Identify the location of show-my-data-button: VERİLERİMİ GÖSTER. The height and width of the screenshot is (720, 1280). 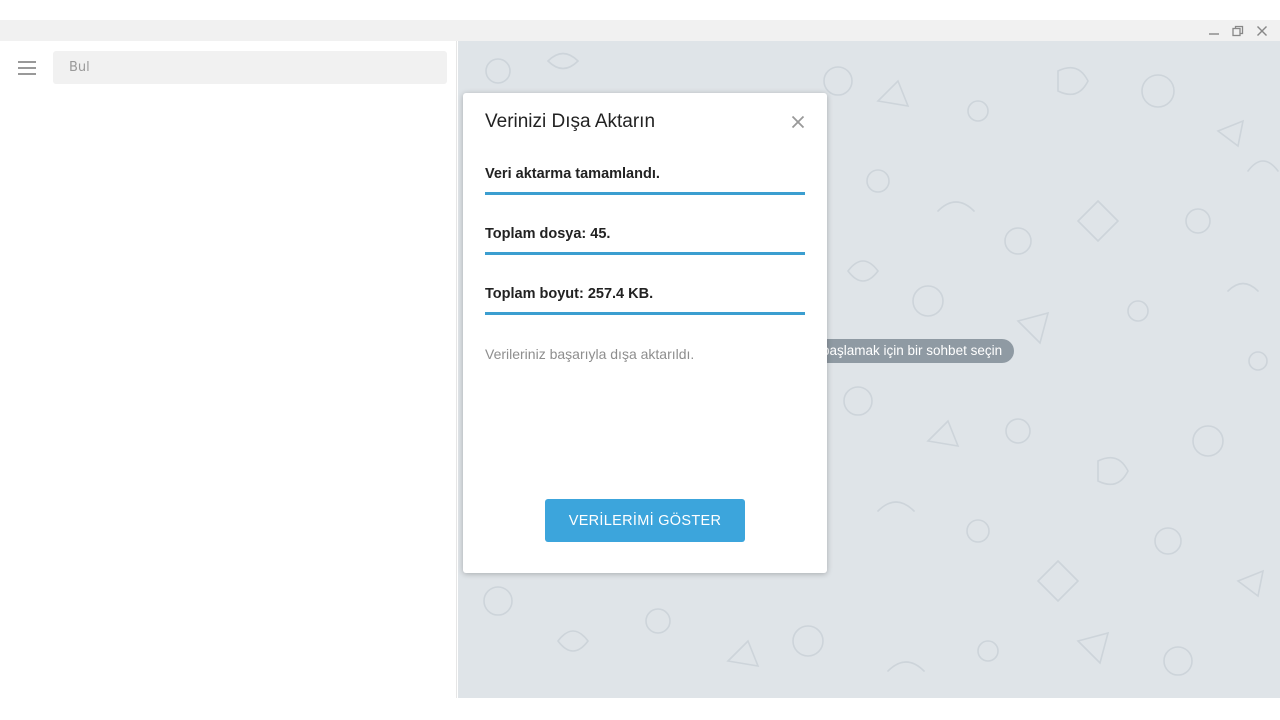
(645, 520).